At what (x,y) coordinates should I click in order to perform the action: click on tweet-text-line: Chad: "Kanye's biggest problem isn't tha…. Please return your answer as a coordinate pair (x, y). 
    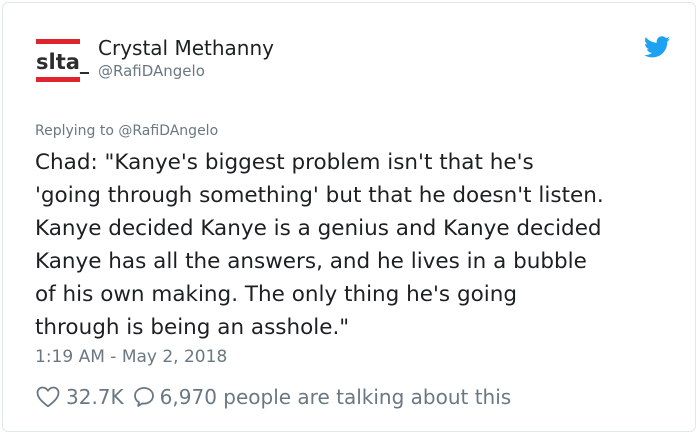
    Looking at the image, I should click on (284, 162).